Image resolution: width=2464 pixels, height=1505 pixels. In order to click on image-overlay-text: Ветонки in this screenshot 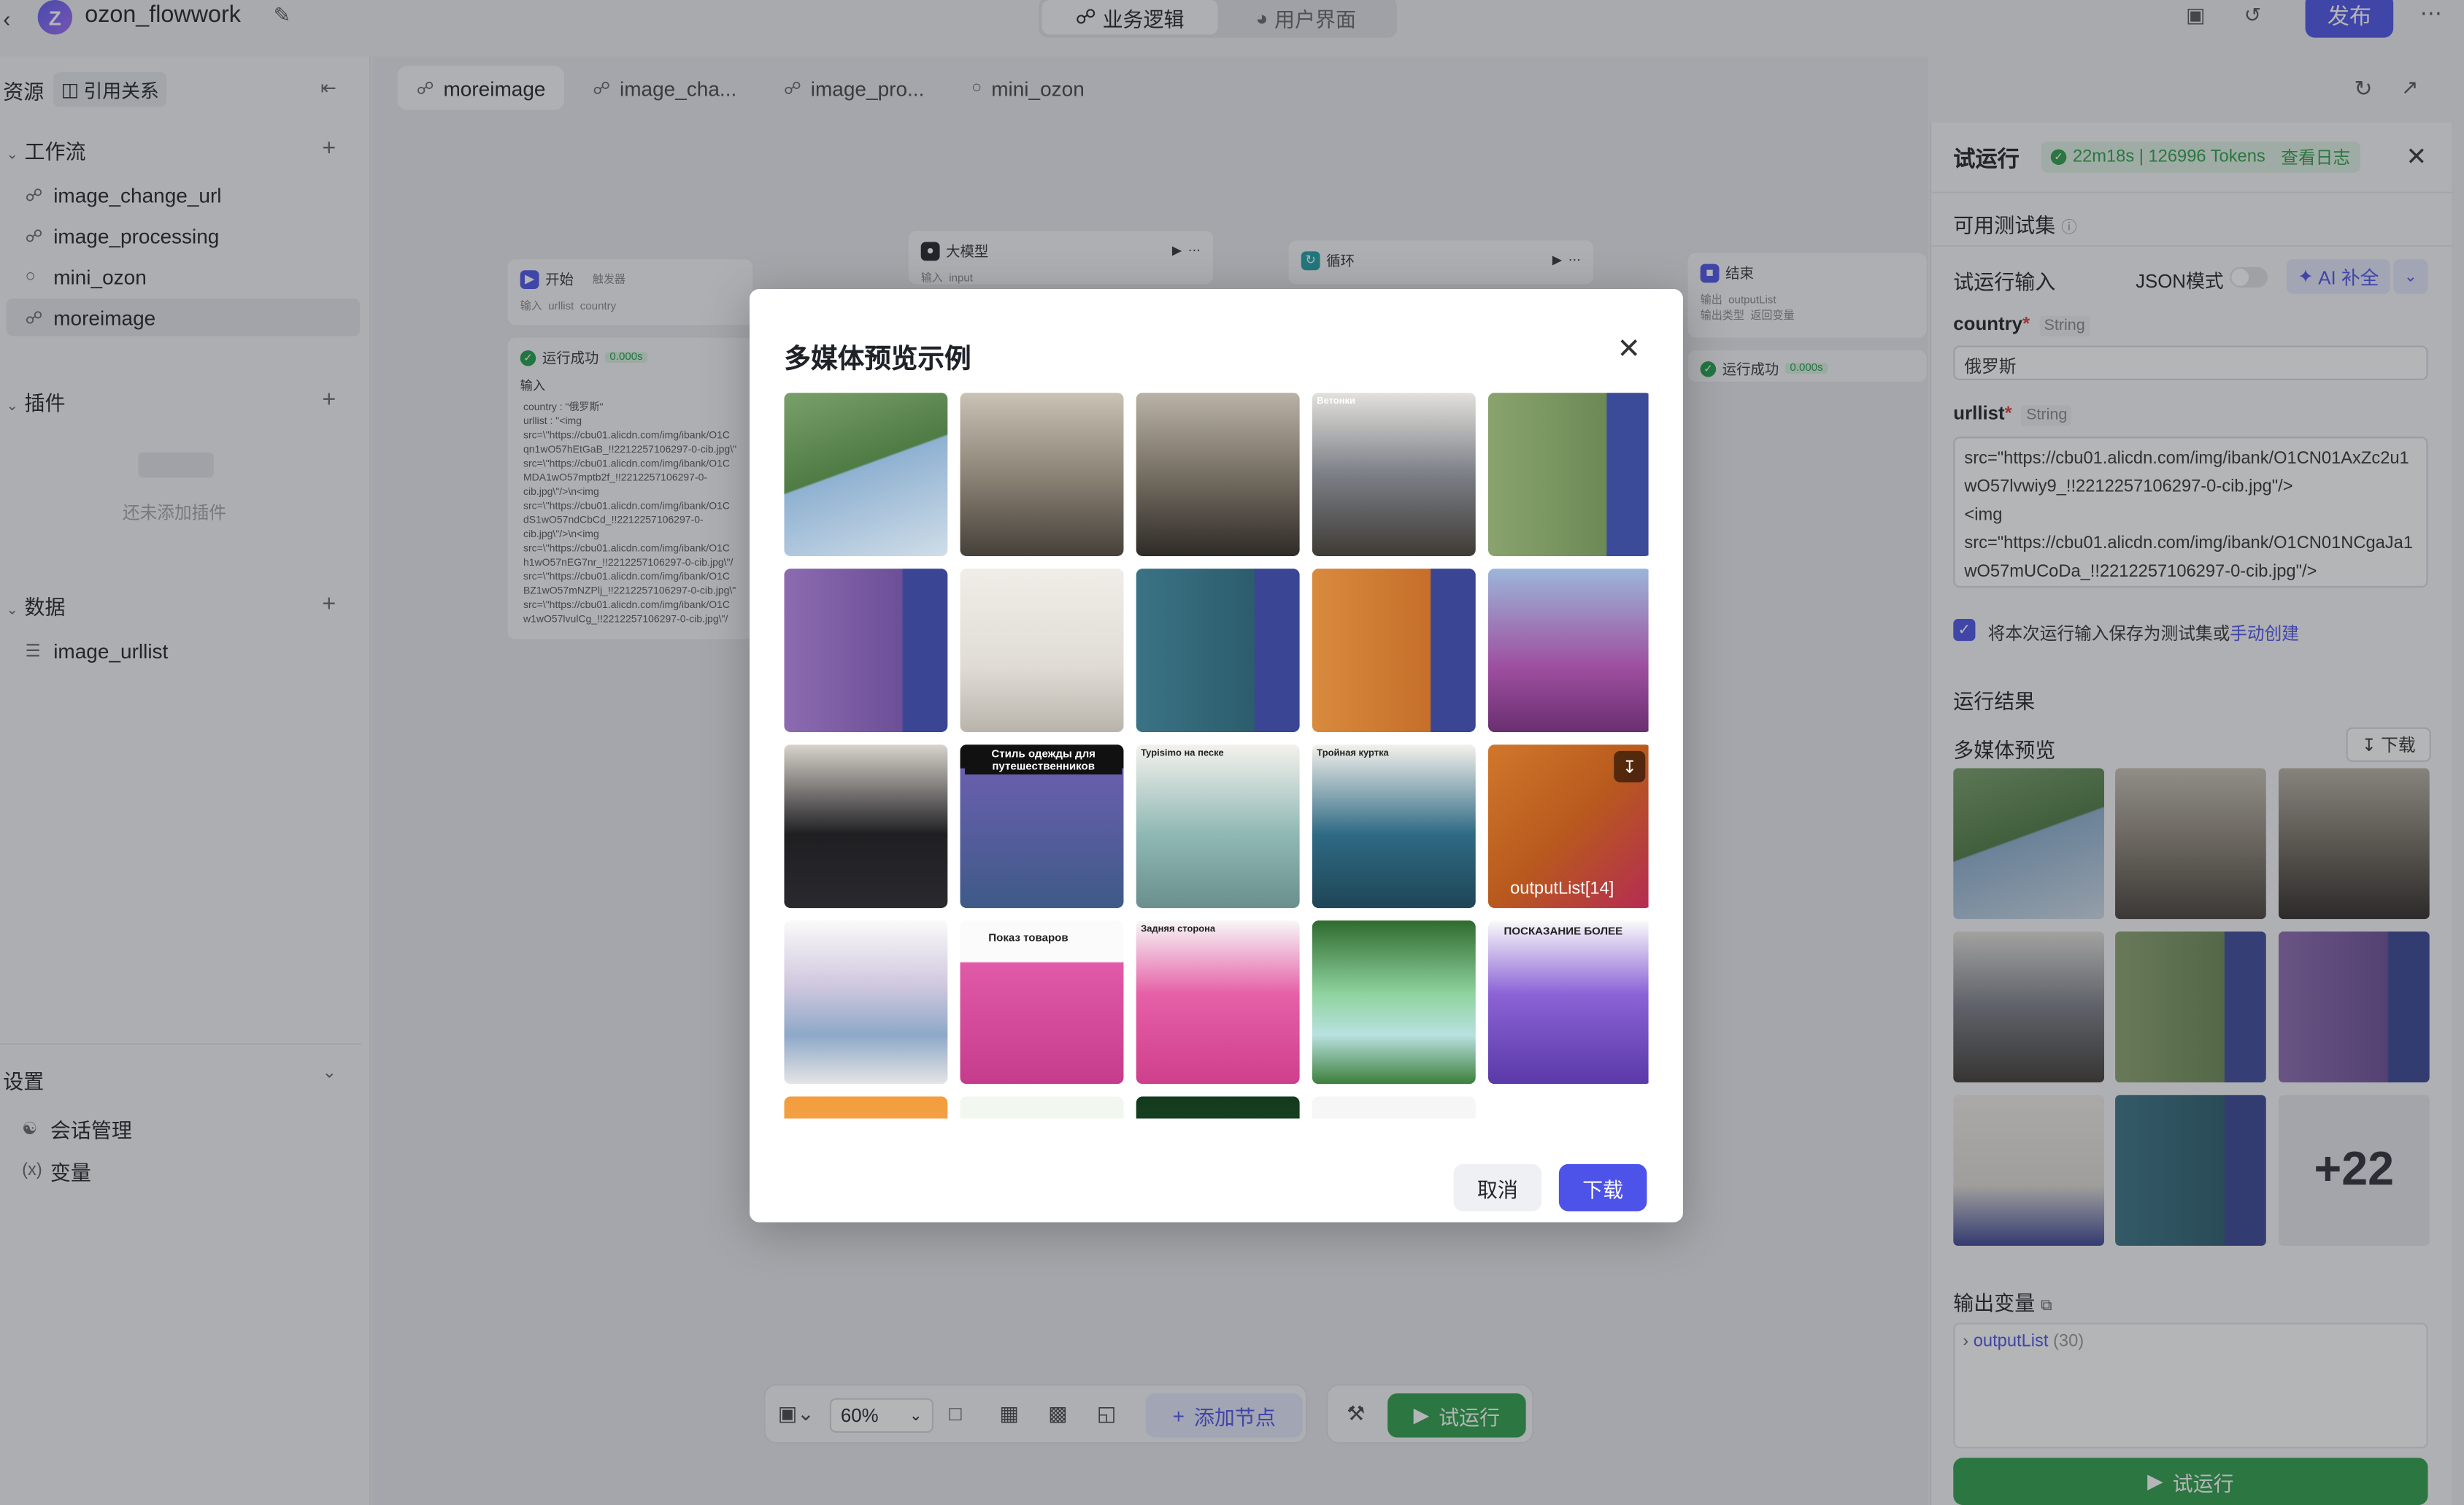, I will do `click(1336, 402)`.